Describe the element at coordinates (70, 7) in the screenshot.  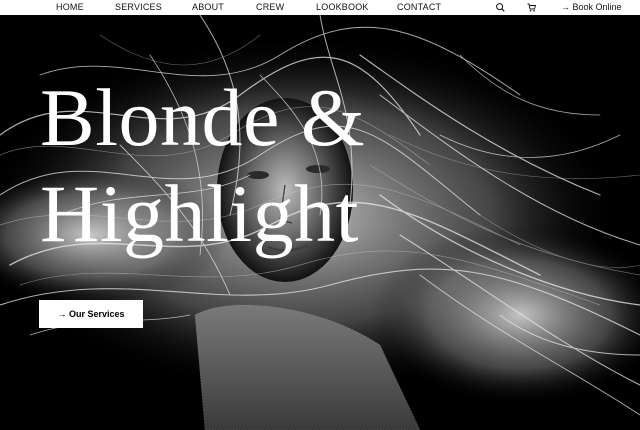
I see `nav-item-home: HOME` at that location.